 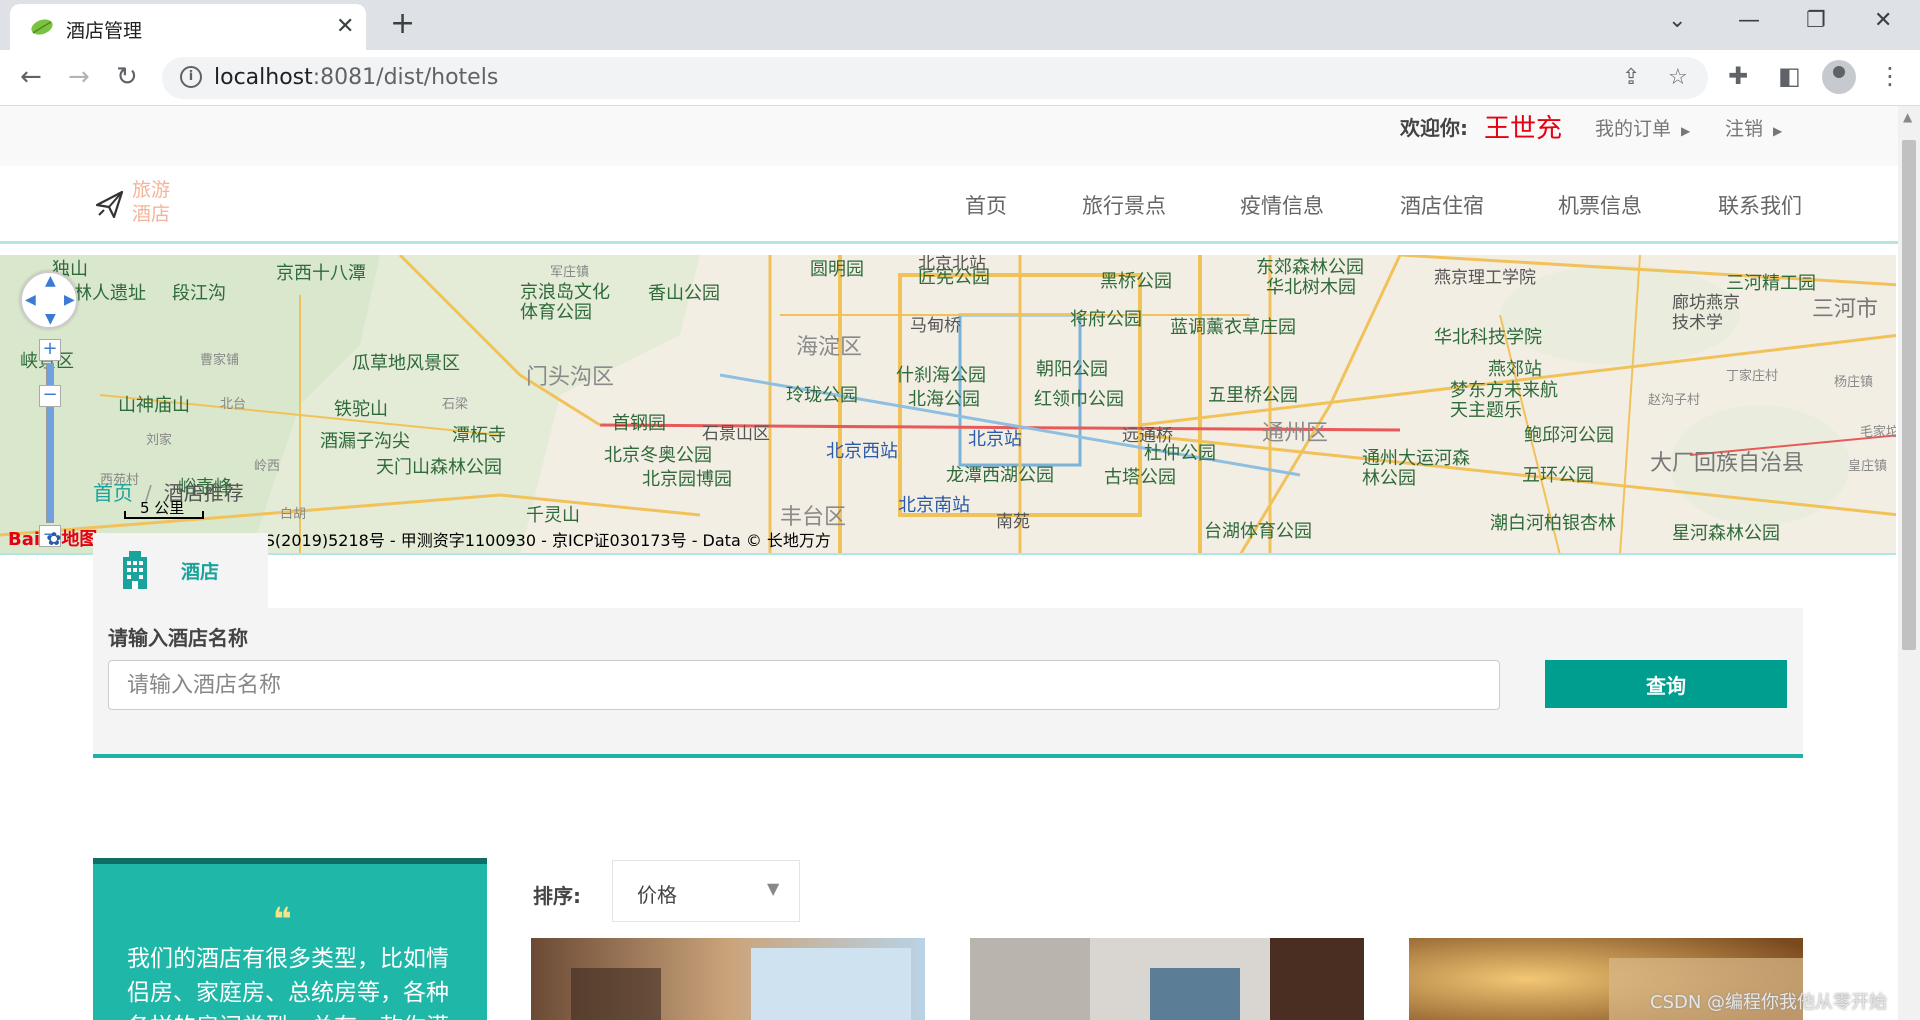 What do you see at coordinates (200, 572) in the screenshot?
I see `tab-hotel-label: 酒店` at bounding box center [200, 572].